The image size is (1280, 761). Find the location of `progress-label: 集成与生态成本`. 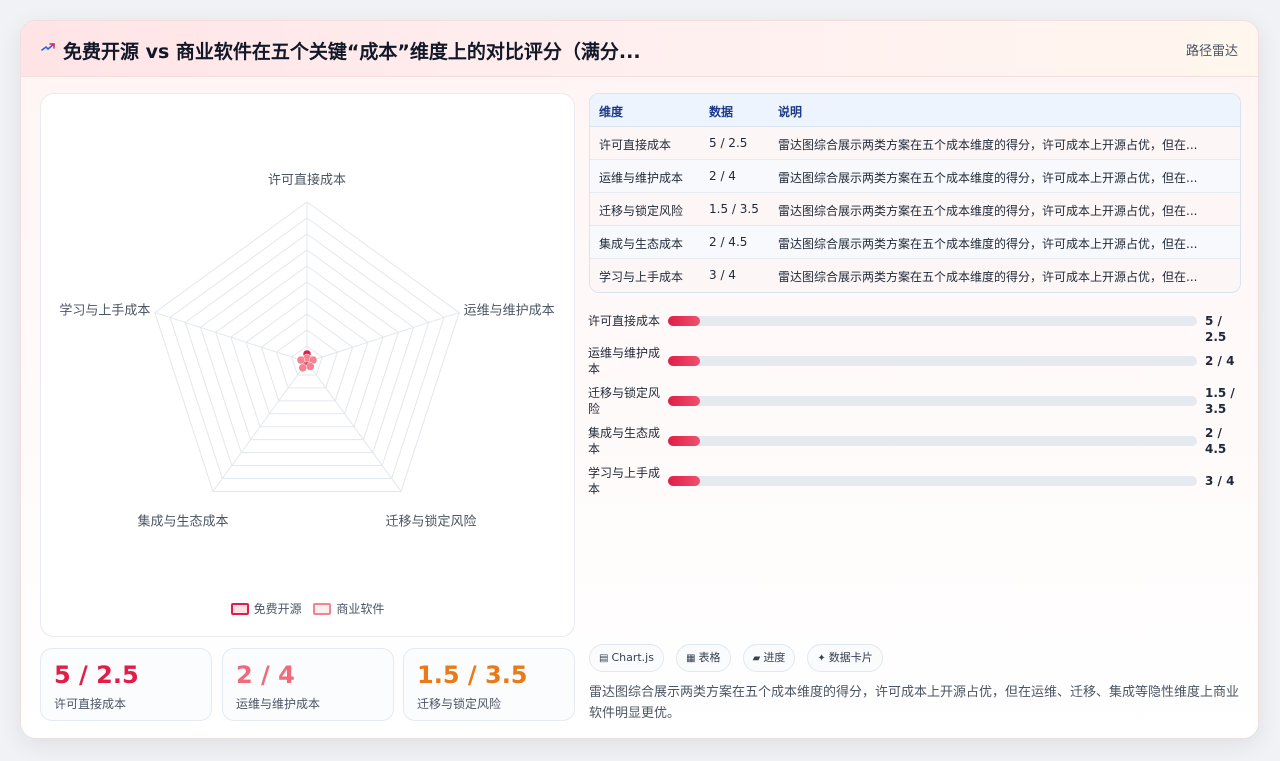

progress-label: 集成与生态成本 is located at coordinates (624, 441).